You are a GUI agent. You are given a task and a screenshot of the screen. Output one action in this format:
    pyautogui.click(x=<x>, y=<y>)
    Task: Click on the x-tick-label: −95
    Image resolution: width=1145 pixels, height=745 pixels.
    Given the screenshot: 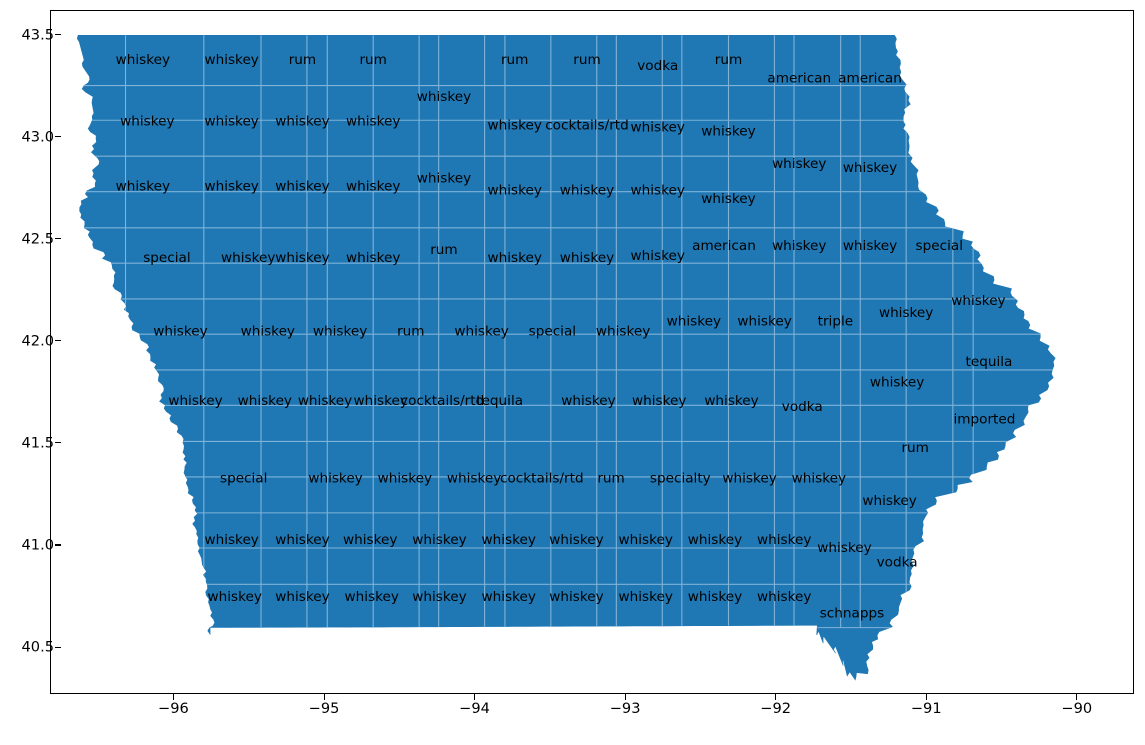 What is the action you would take?
    pyautogui.click(x=324, y=708)
    